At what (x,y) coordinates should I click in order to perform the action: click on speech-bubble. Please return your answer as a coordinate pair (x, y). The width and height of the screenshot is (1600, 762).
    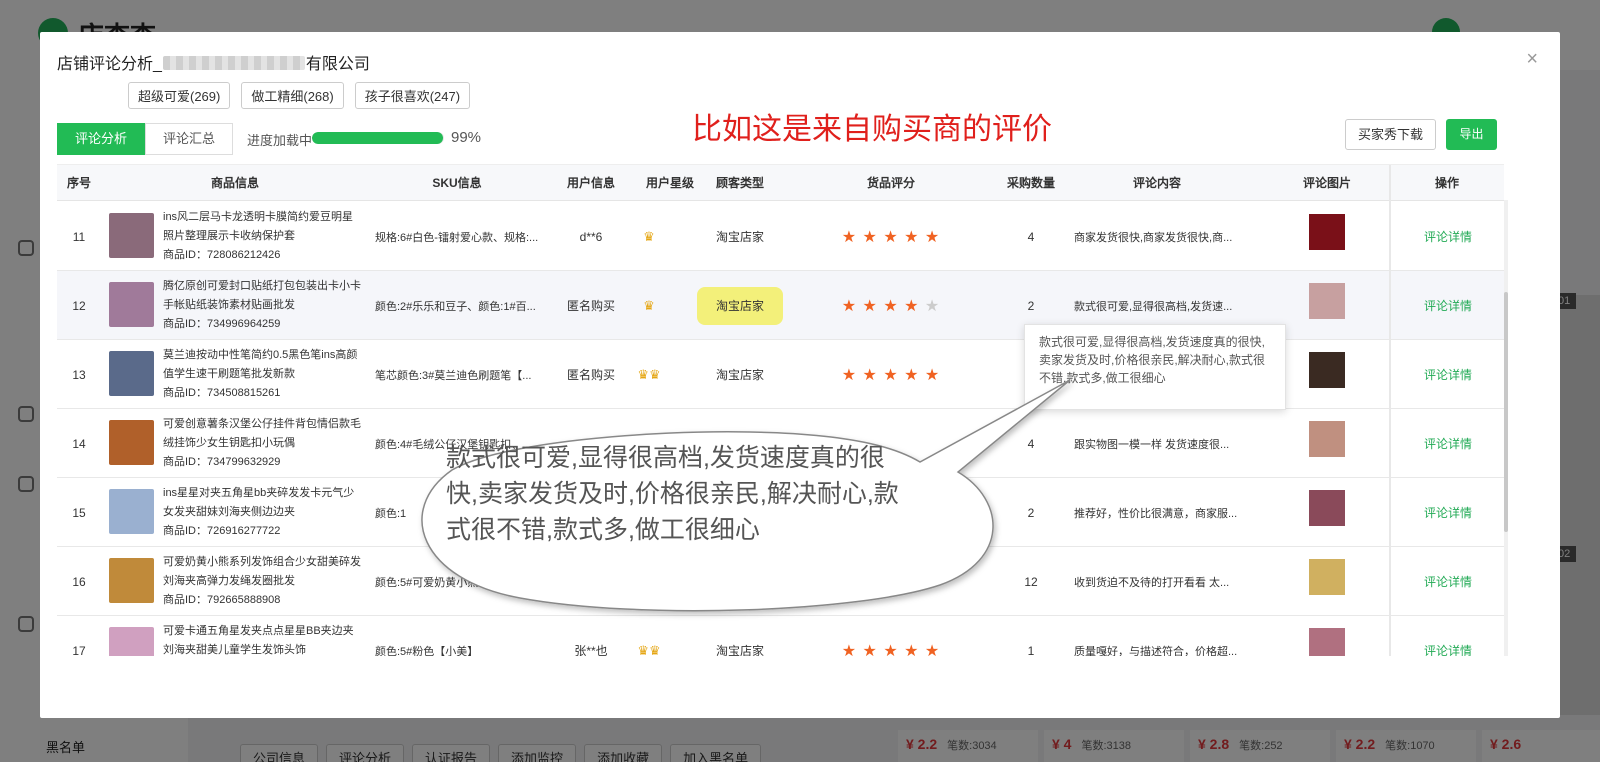
    Looking at the image, I should click on (746, 495).